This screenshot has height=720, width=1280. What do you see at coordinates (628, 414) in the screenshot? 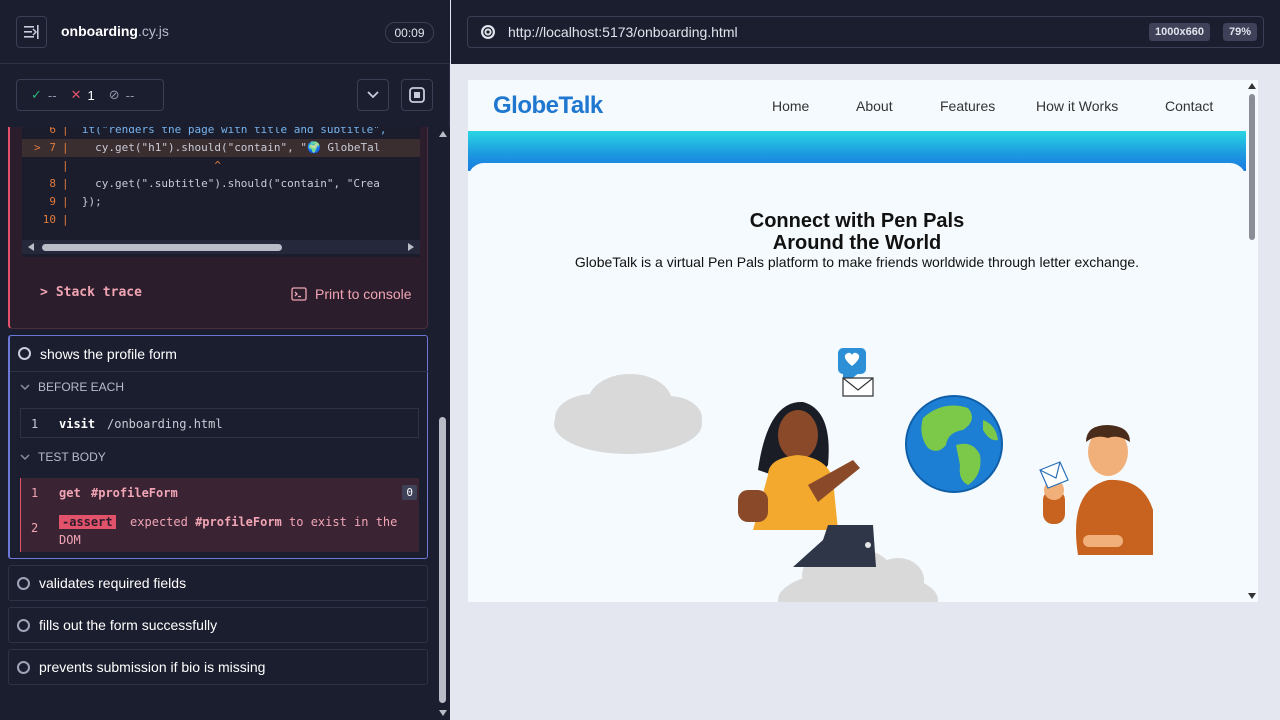
I see `cloud-icon` at bounding box center [628, 414].